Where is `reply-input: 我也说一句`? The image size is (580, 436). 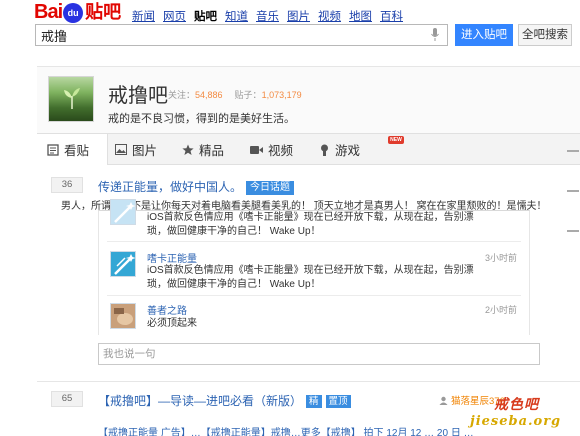
reply-input: 我也说一句 is located at coordinates (319, 354).